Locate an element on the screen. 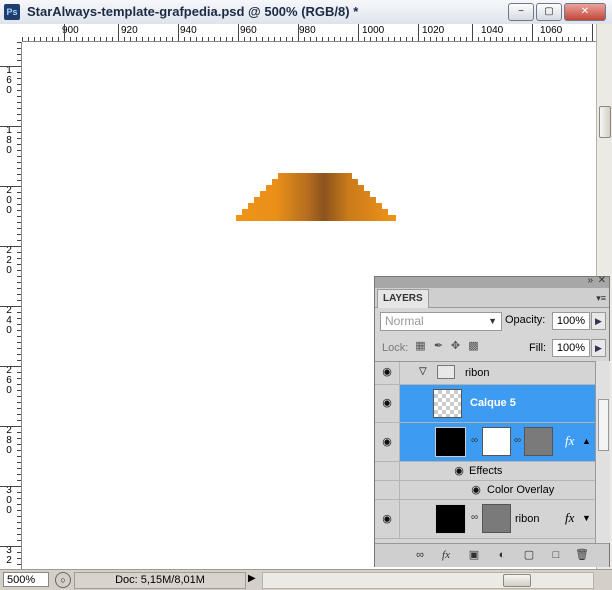 The height and width of the screenshot is (590, 612). status-menu-icon: ○ is located at coordinates (63, 580).